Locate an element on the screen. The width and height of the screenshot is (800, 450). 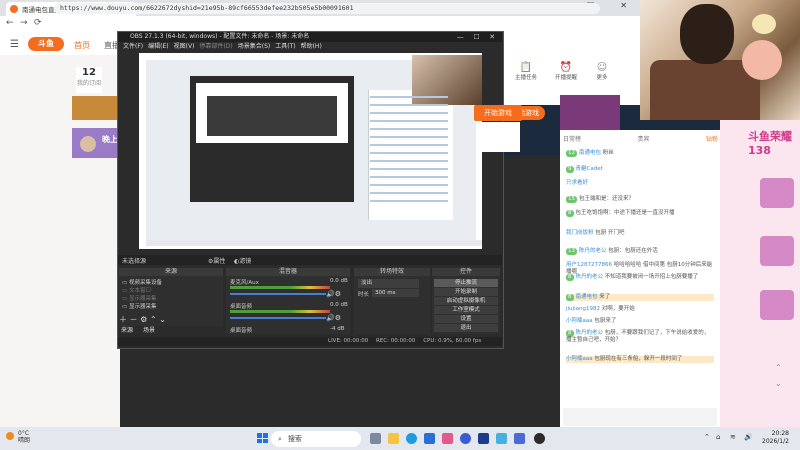
chevron-up-icon: ⌃ is located at coordinates (707, 437).